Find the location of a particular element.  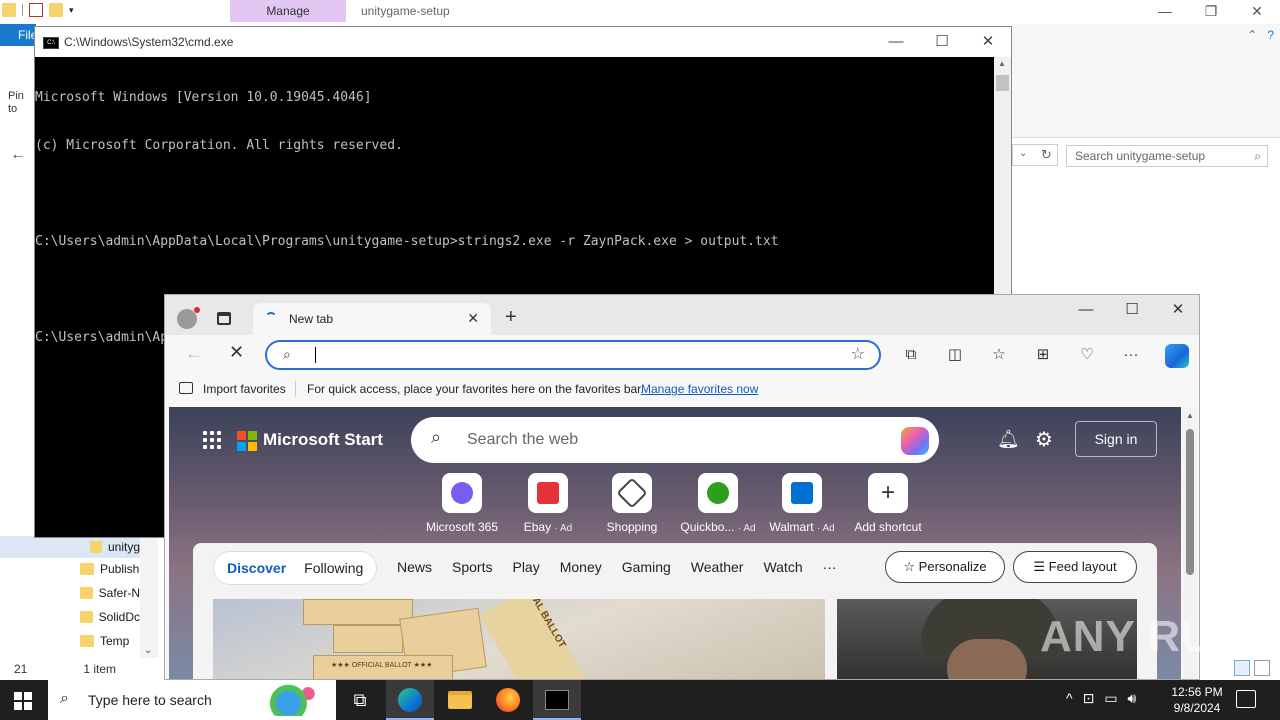

shortcut-shopping: Shopping is located at coordinates (632, 503).